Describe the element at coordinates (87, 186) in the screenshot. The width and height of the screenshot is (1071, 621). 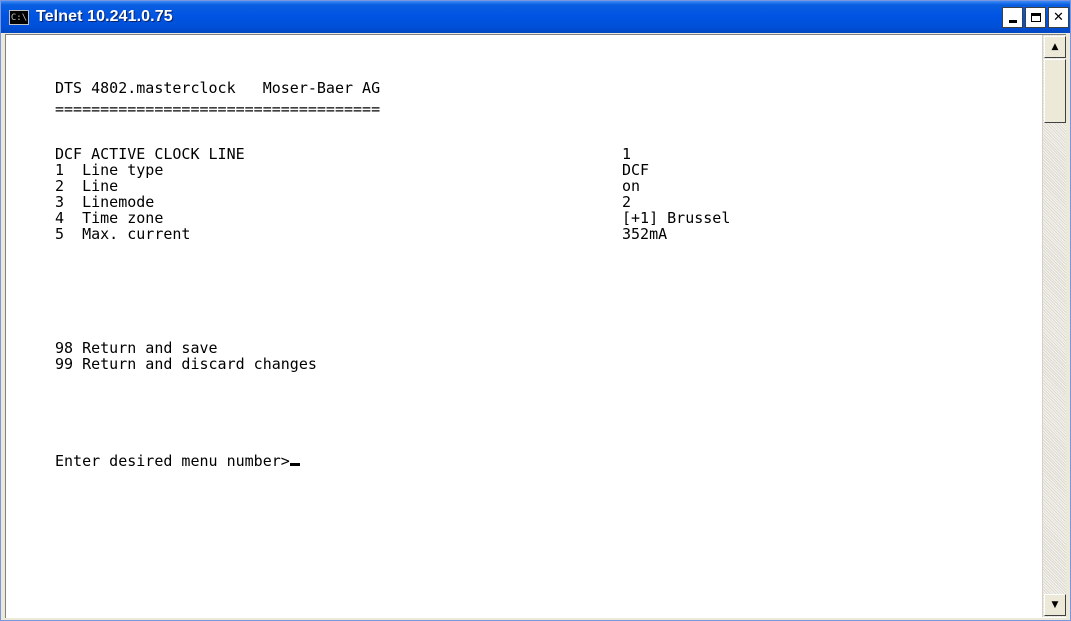
I see `menu-item-line: 2 Line` at that location.